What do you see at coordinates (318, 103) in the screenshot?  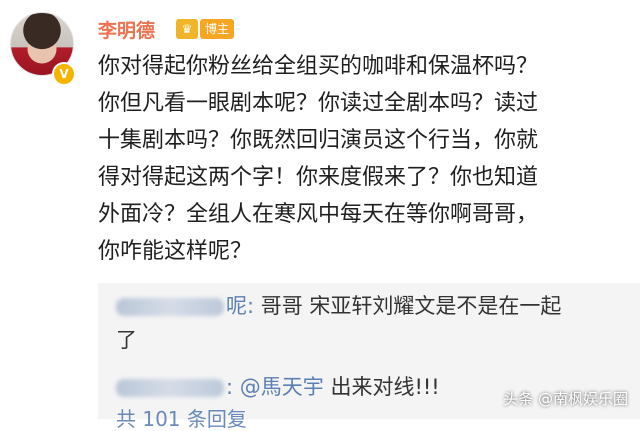 I see `post-line: 你但凡看一眼剧本呢？你读过全剧本吗？读过` at bounding box center [318, 103].